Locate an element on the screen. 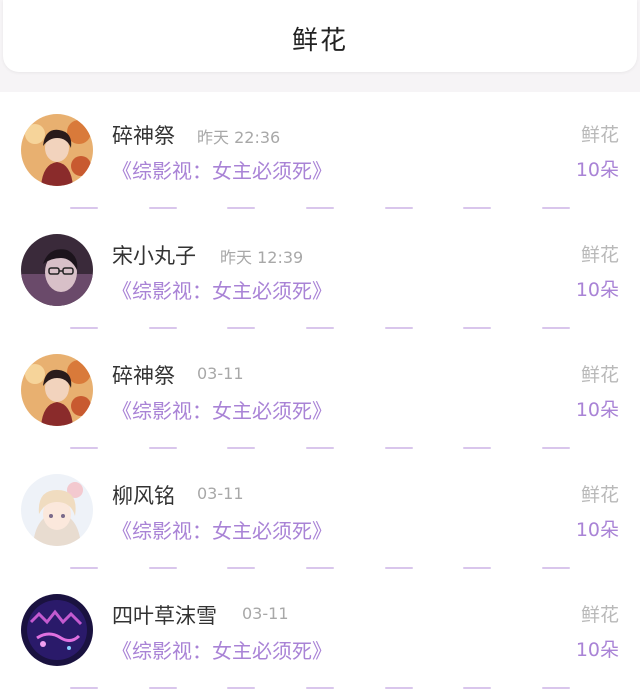  user-name: 四叶草沫雪 is located at coordinates (164, 615).